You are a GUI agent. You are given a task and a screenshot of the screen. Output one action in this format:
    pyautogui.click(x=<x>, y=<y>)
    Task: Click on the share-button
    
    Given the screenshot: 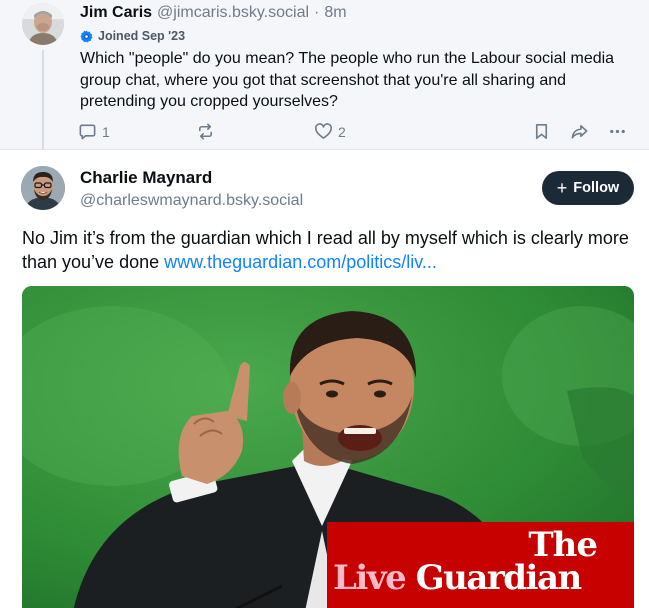 What is the action you would take?
    pyautogui.click(x=579, y=131)
    